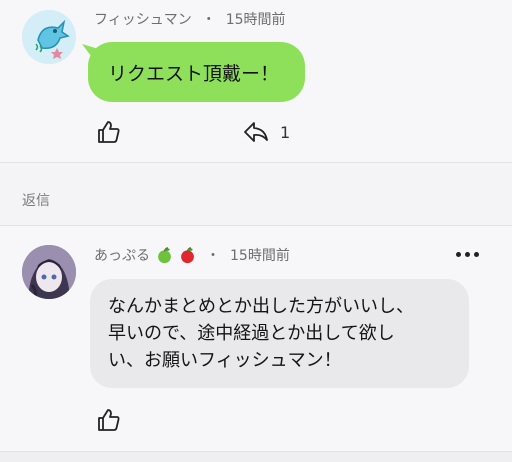  I want to click on reply-icon, so click(255, 132).